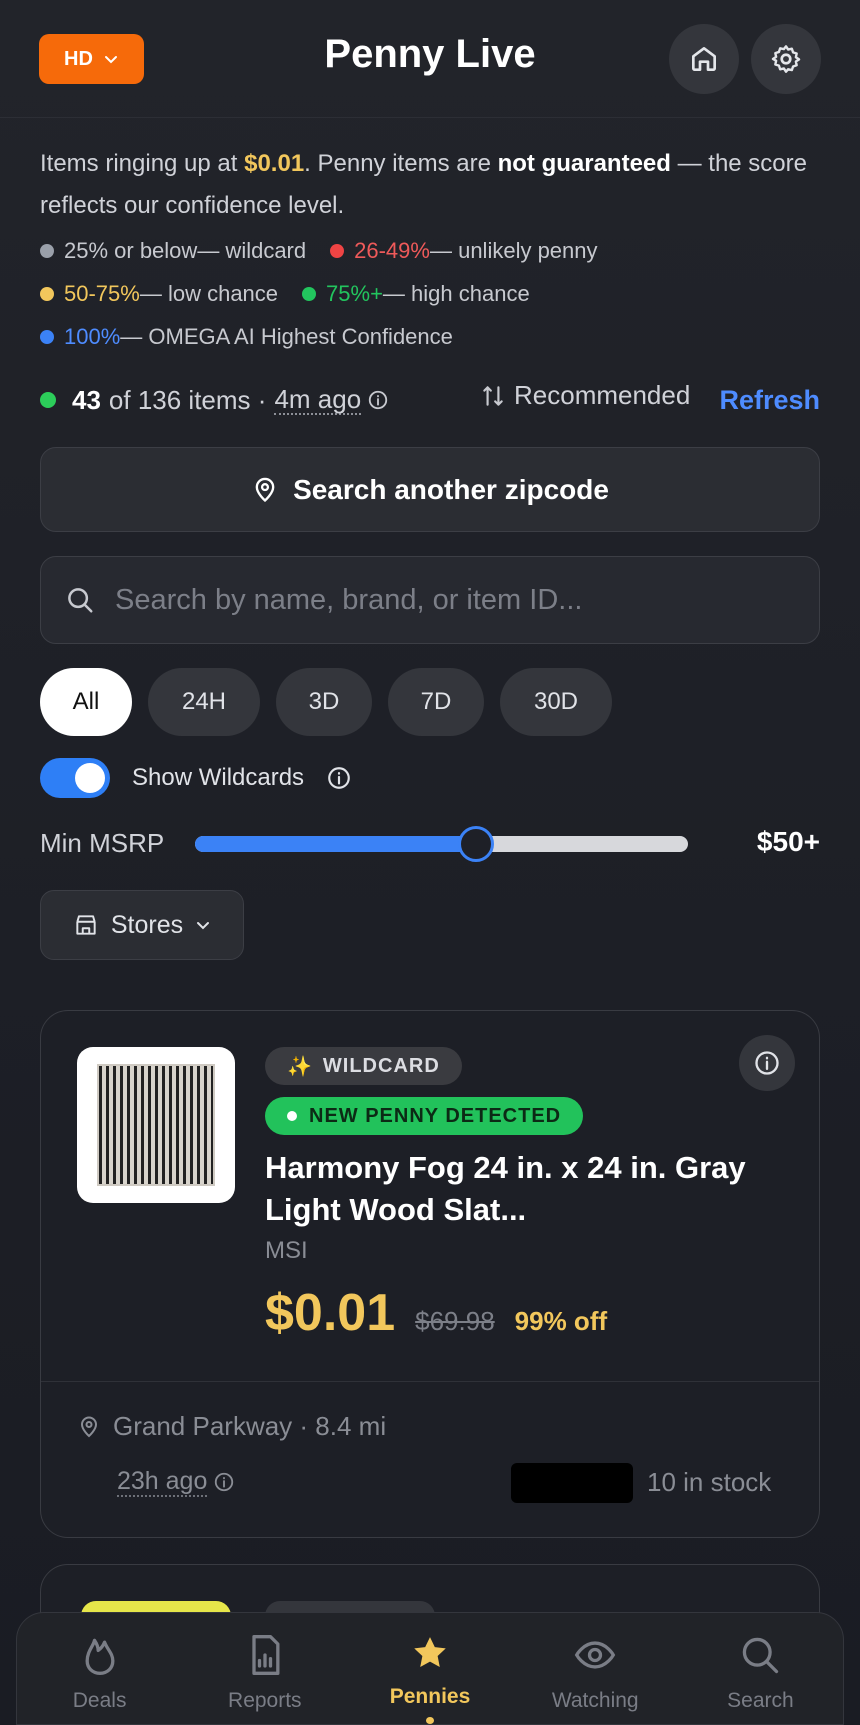 The height and width of the screenshot is (1725, 860). I want to click on stock-count: 10 in stock, so click(709, 1482).